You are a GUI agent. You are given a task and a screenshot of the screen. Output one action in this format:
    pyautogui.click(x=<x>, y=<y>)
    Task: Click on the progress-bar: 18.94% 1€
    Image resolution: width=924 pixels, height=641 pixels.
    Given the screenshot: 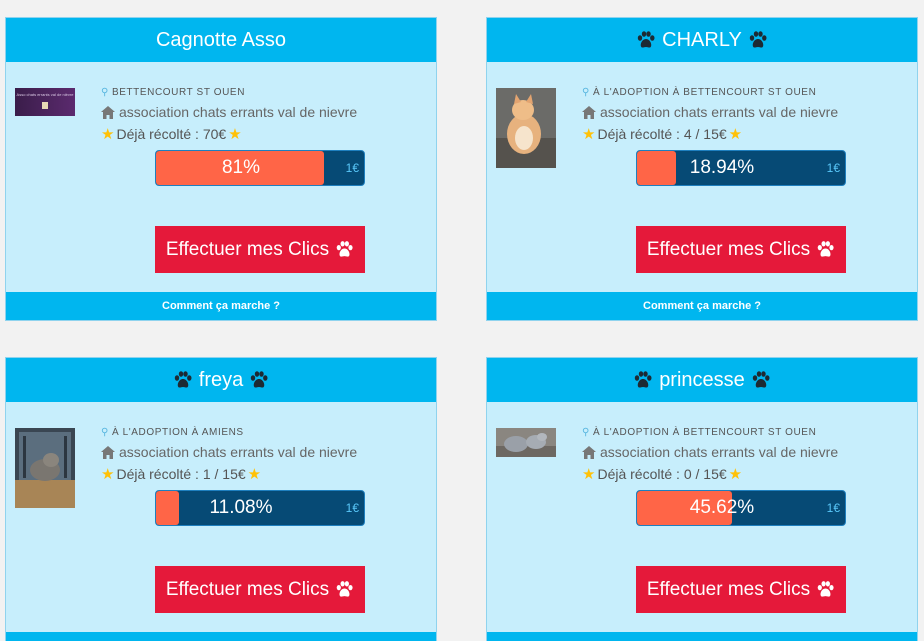 What is the action you would take?
    pyautogui.click(x=741, y=168)
    